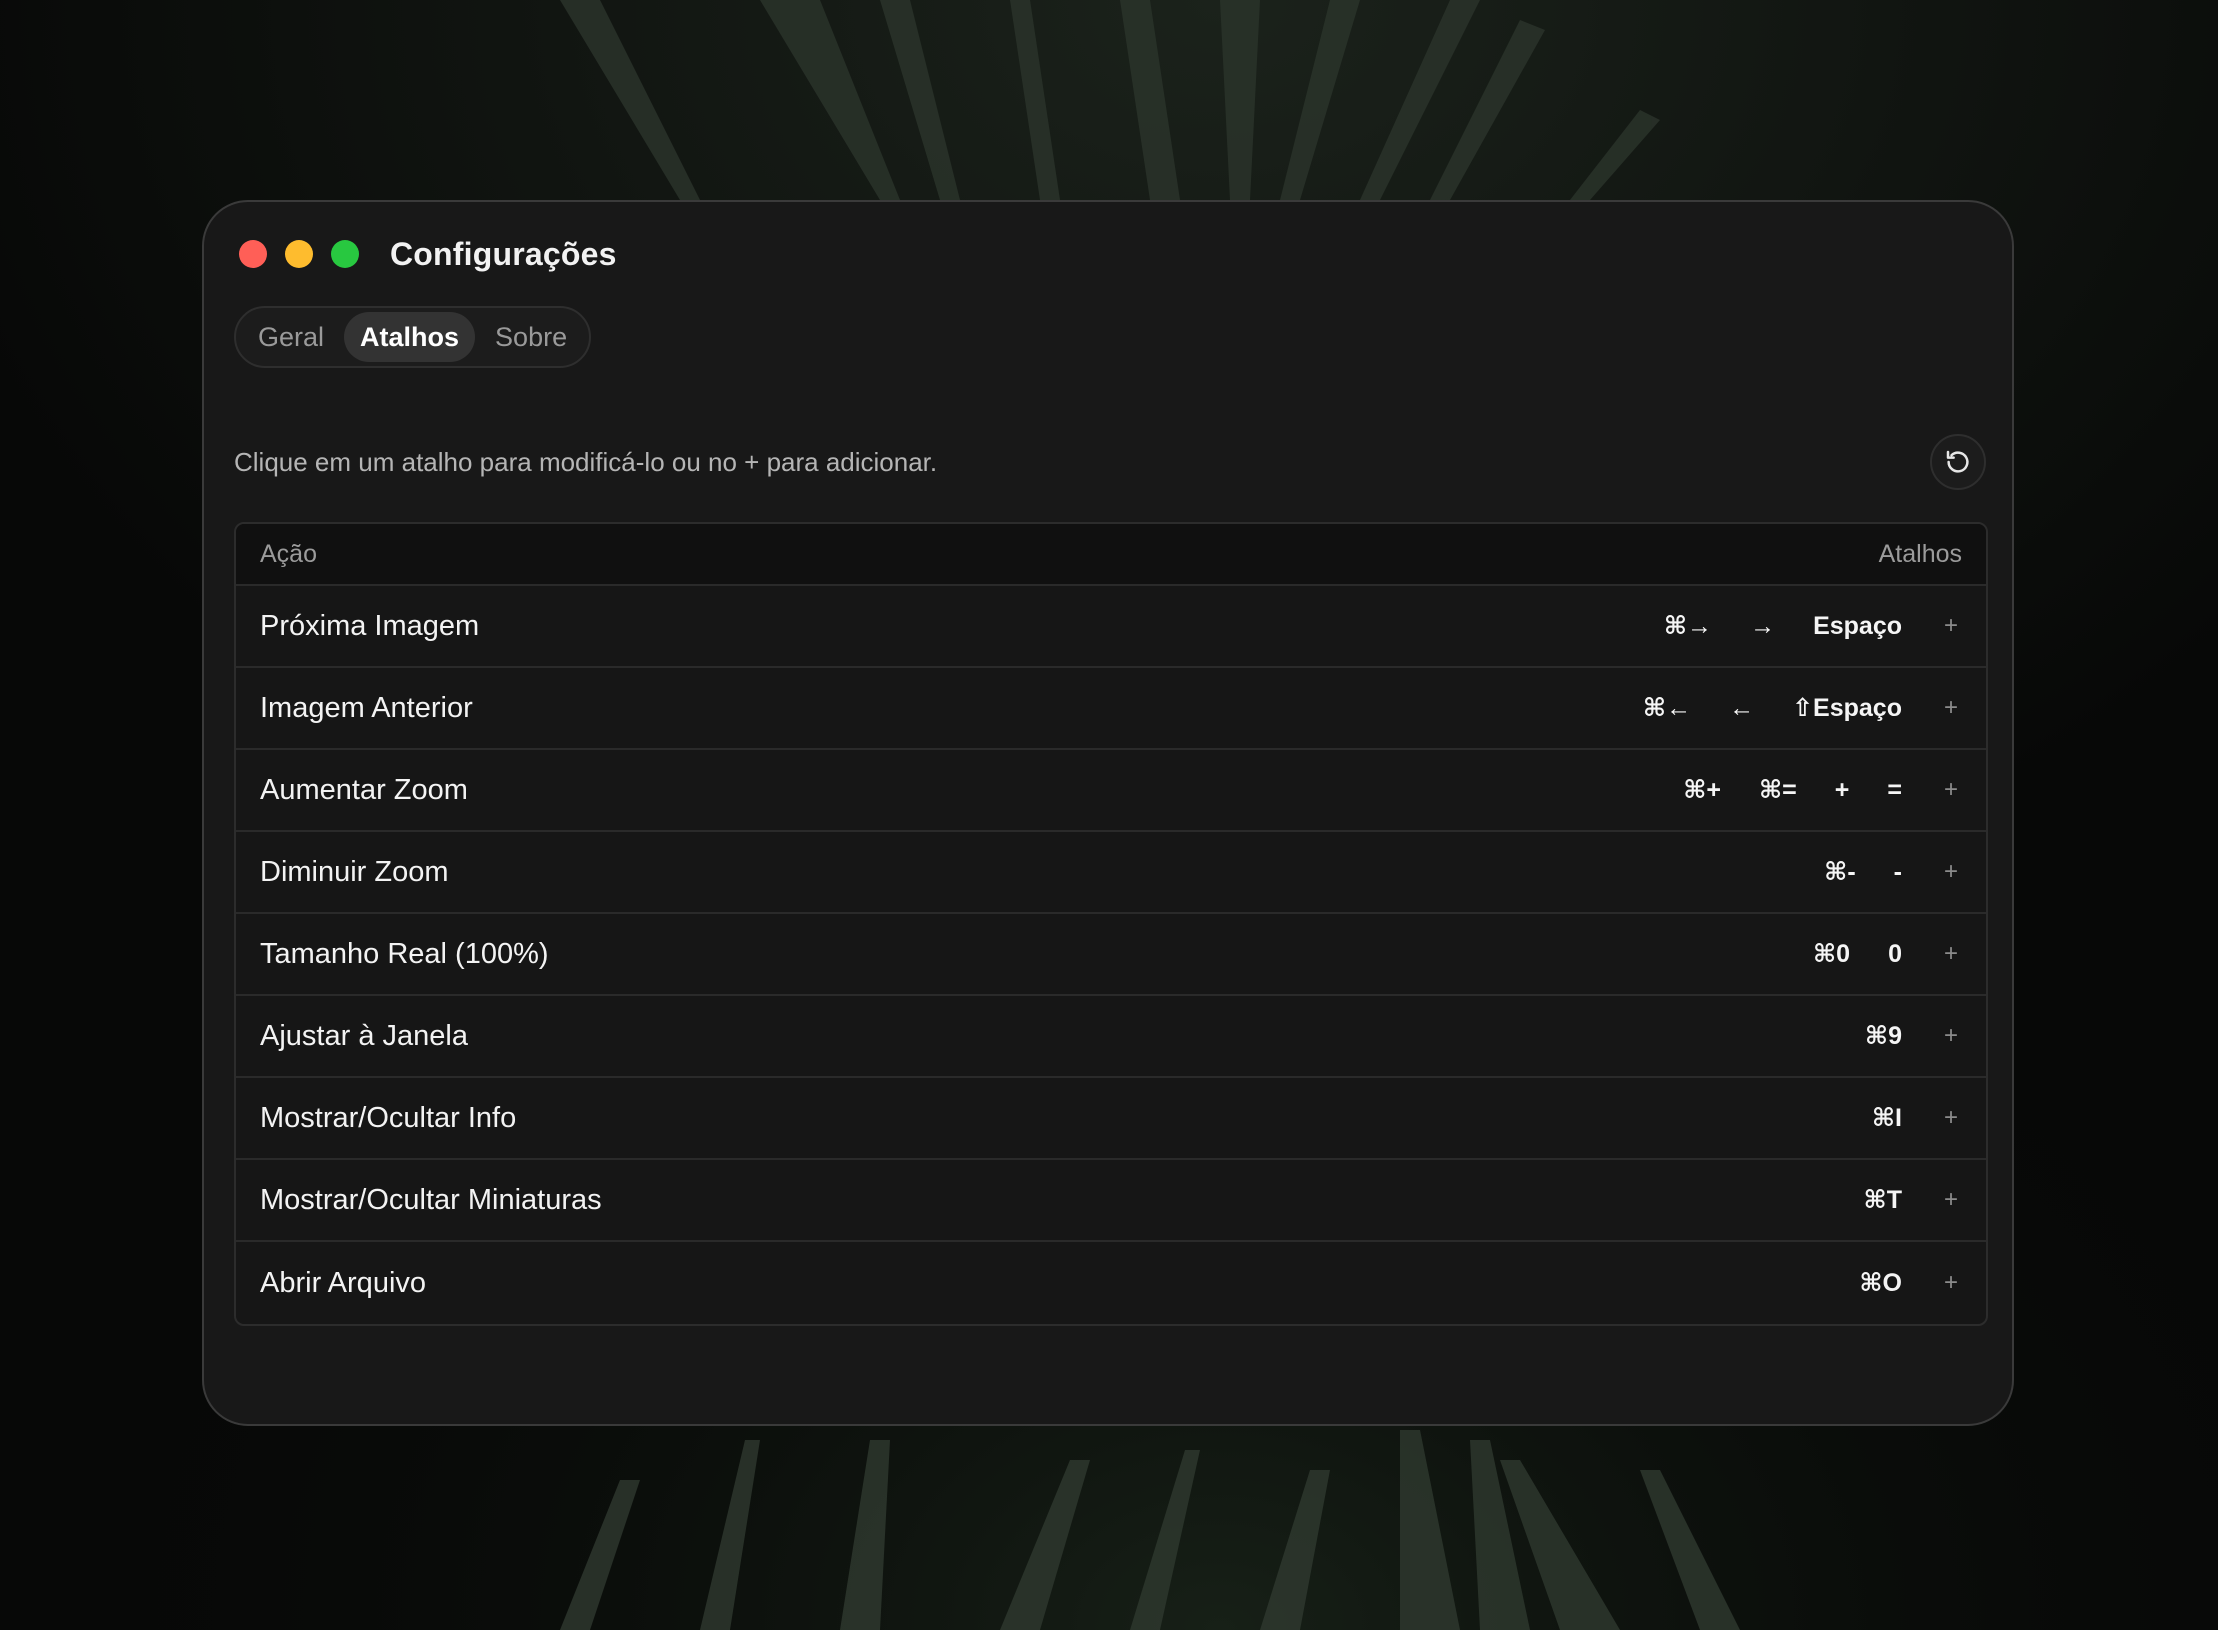  I want to click on shortcut-key: -, so click(1898, 872).